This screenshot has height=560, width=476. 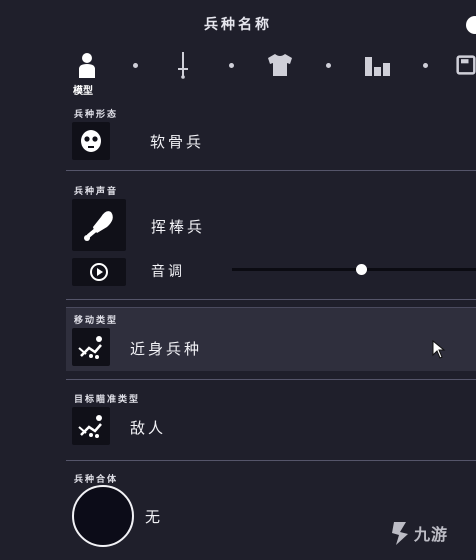 I want to click on targeting-icon-button, so click(x=91, y=426).